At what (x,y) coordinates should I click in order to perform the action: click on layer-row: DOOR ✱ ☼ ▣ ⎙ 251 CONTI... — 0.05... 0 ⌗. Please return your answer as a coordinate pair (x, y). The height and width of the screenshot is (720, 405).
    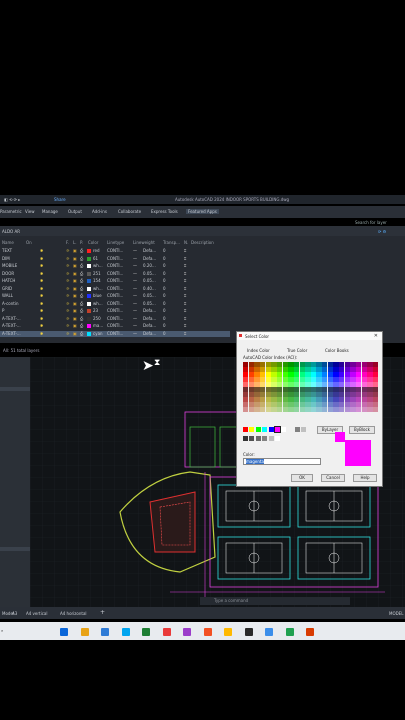
    Looking at the image, I should click on (115, 274).